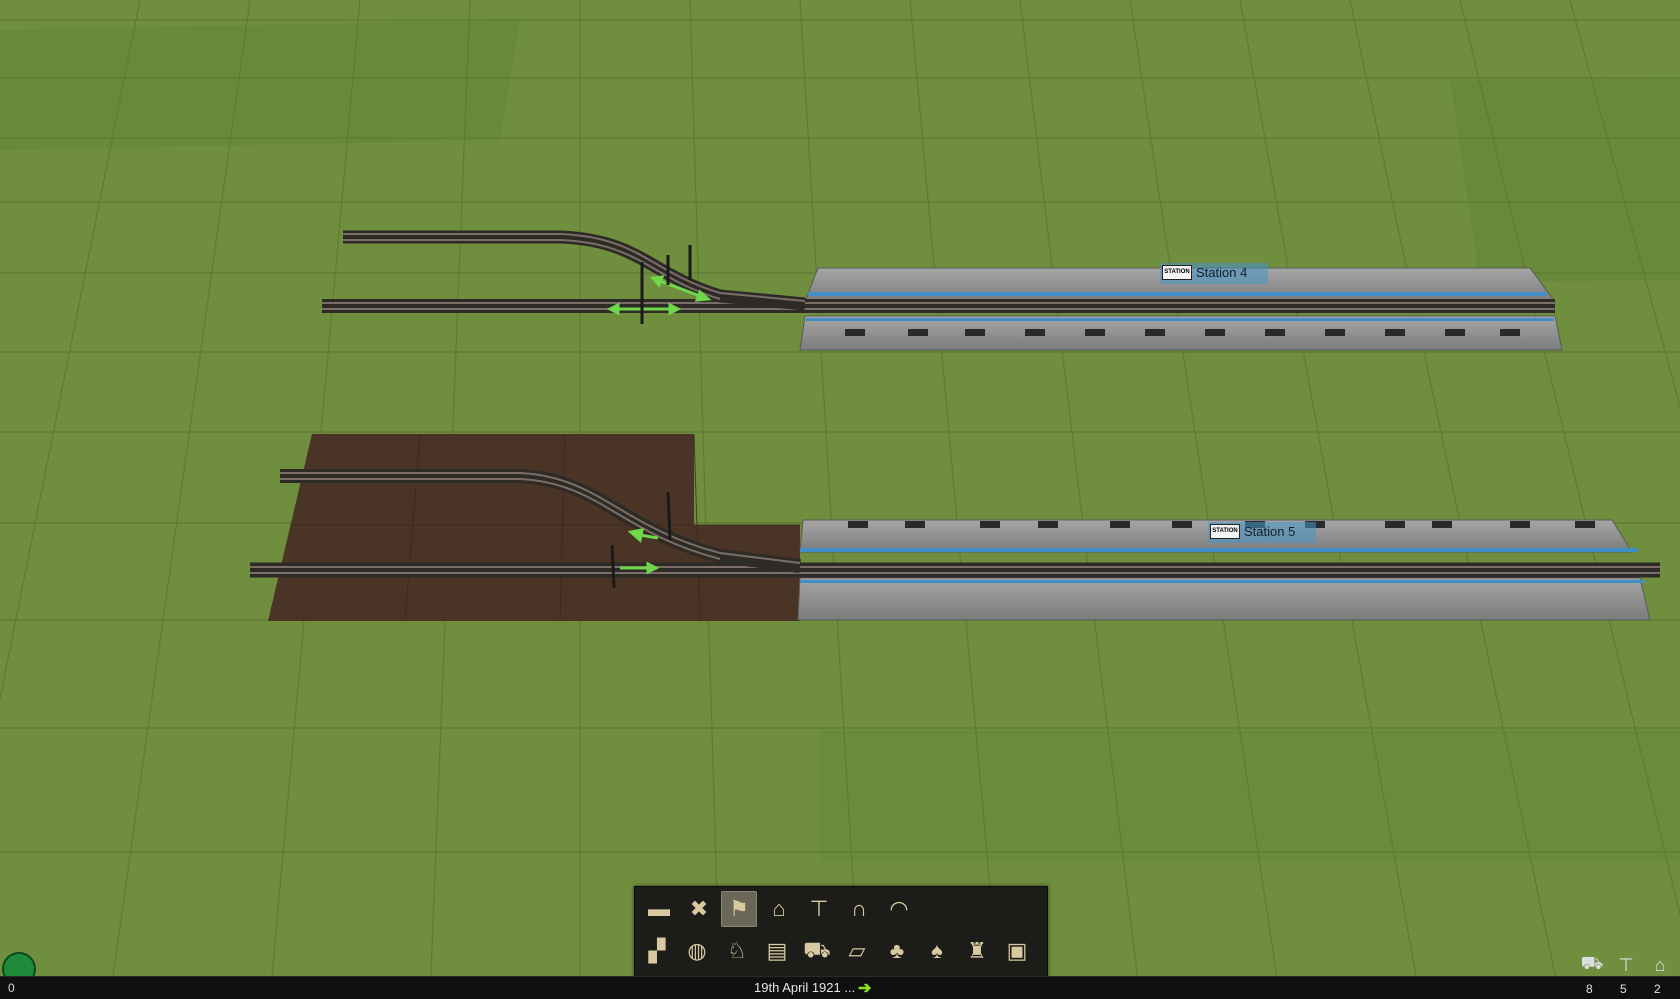 This screenshot has width=1680, height=999. What do you see at coordinates (937, 951) in the screenshot?
I see `deciduous-tree-icon: ♠` at bounding box center [937, 951].